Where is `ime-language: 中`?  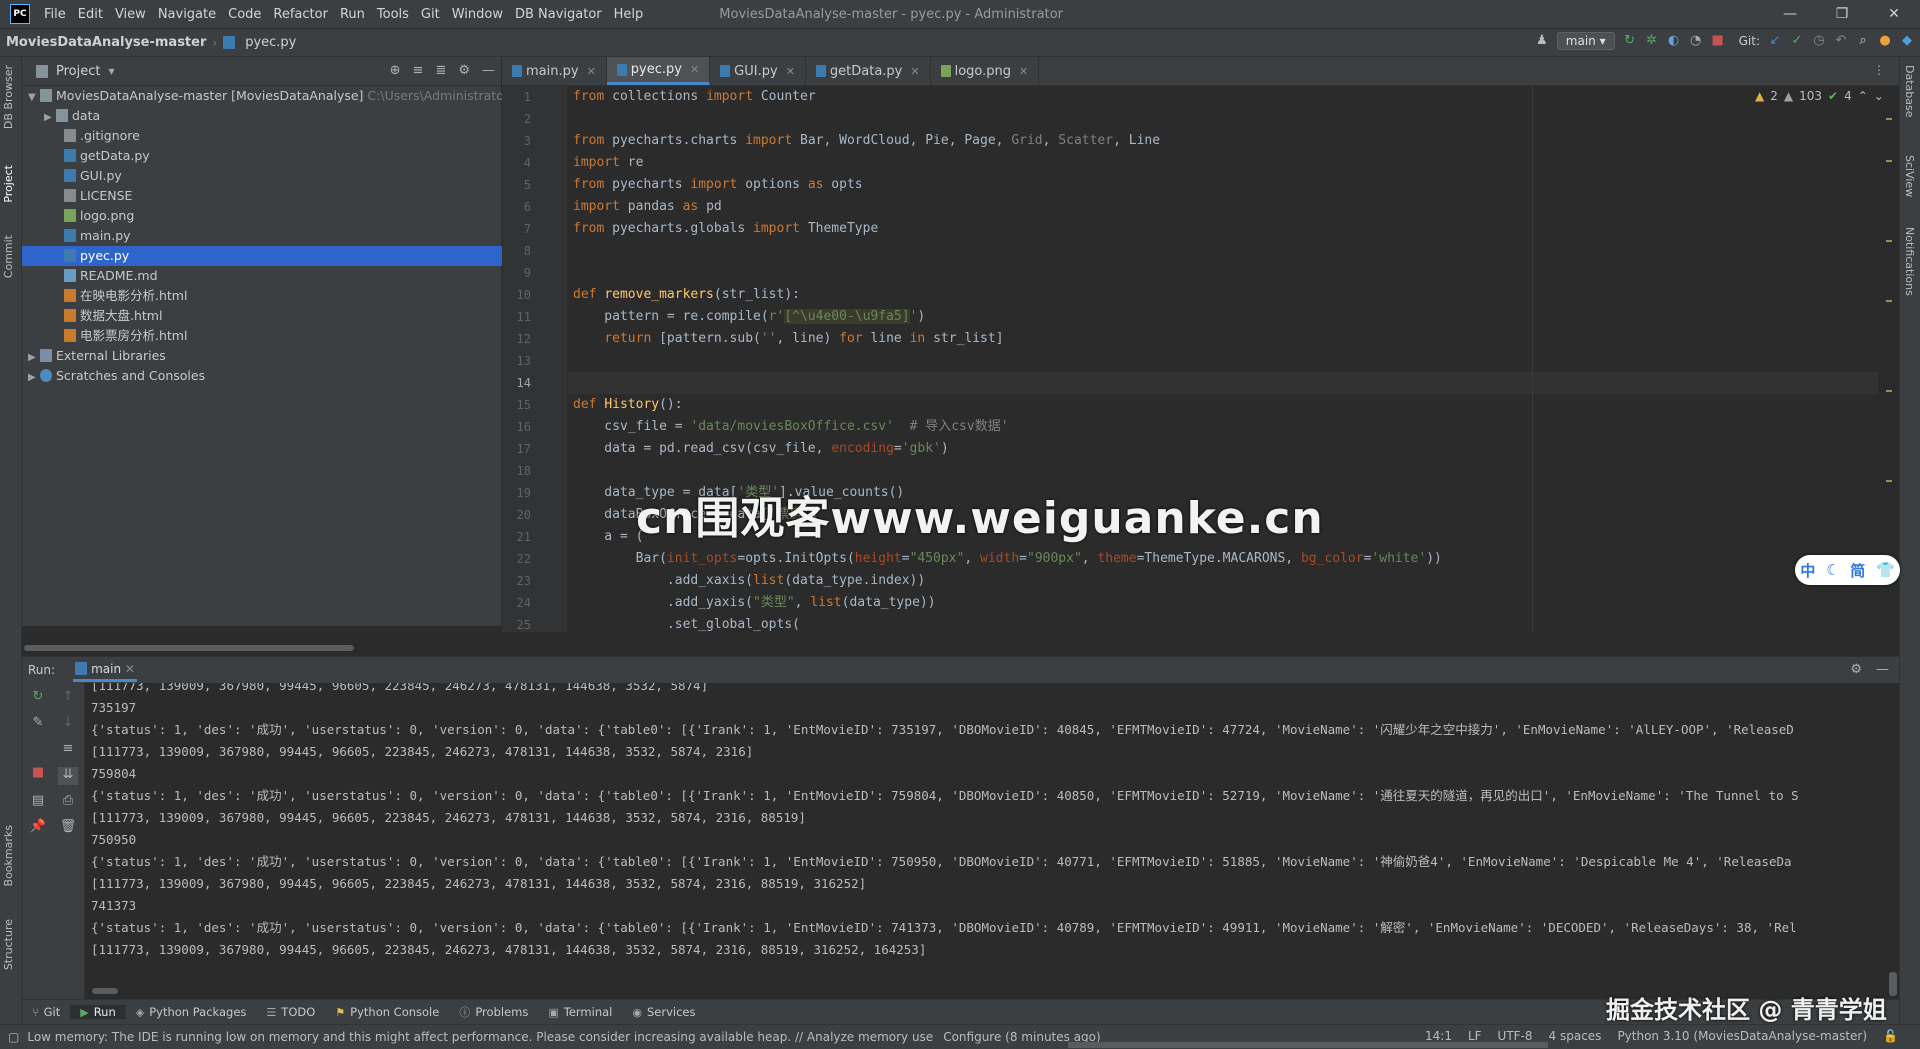
ime-language: 中 is located at coordinates (1807, 570).